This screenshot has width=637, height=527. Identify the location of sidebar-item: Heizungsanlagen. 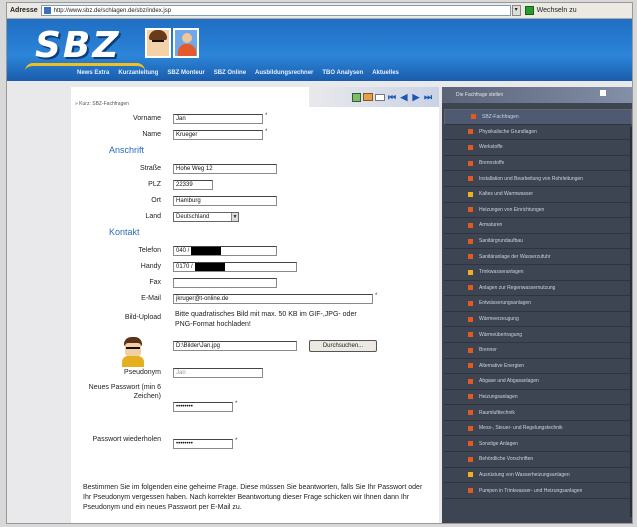
(538, 398).